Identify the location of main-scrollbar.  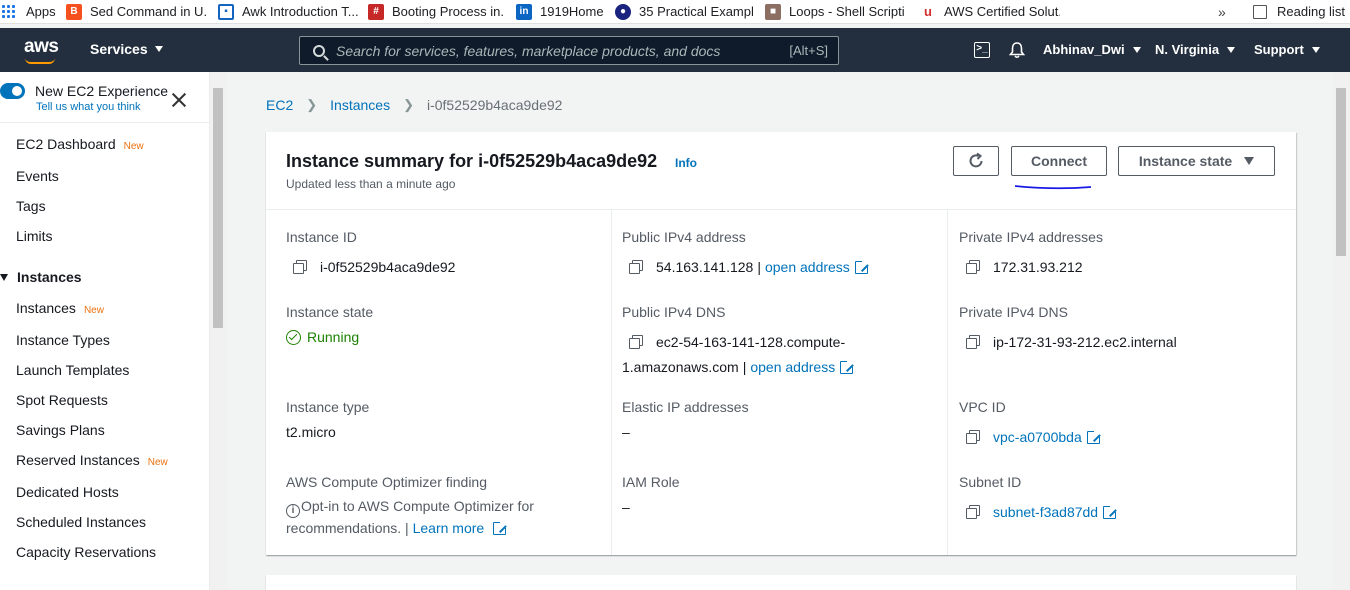
(1341, 331).